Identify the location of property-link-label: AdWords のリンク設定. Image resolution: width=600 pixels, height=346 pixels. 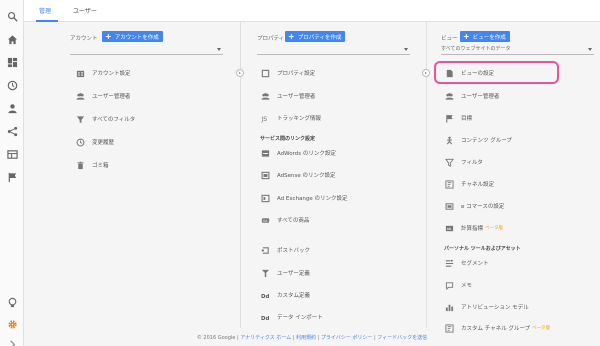
(306, 154).